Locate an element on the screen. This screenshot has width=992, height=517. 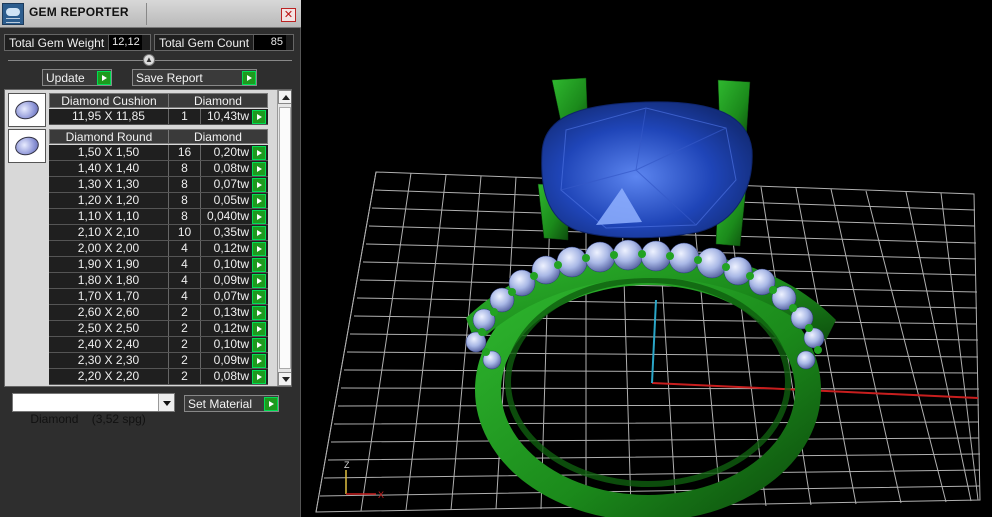
table-row: 1,50 X 1,50 16 0,20tw is located at coordinates (158, 153).